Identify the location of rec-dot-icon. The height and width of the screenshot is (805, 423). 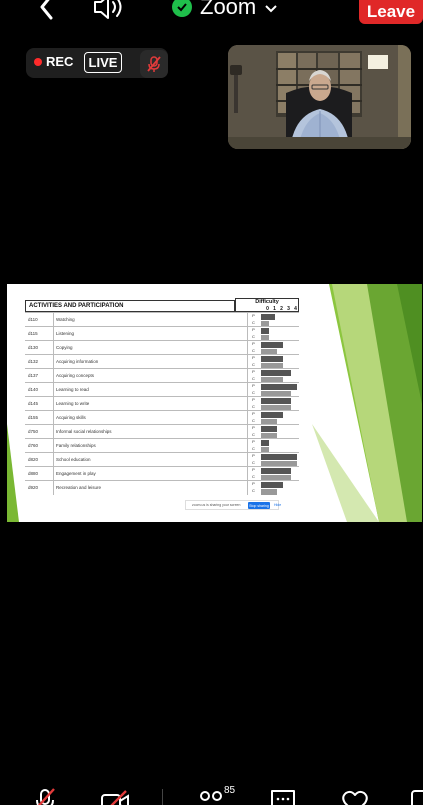
(38, 61).